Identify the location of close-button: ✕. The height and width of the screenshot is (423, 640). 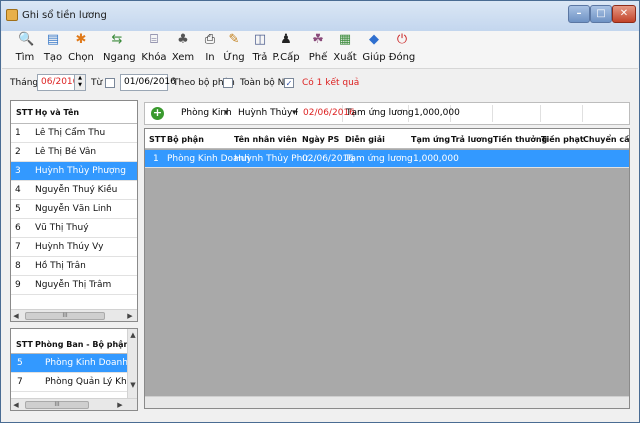
(624, 14).